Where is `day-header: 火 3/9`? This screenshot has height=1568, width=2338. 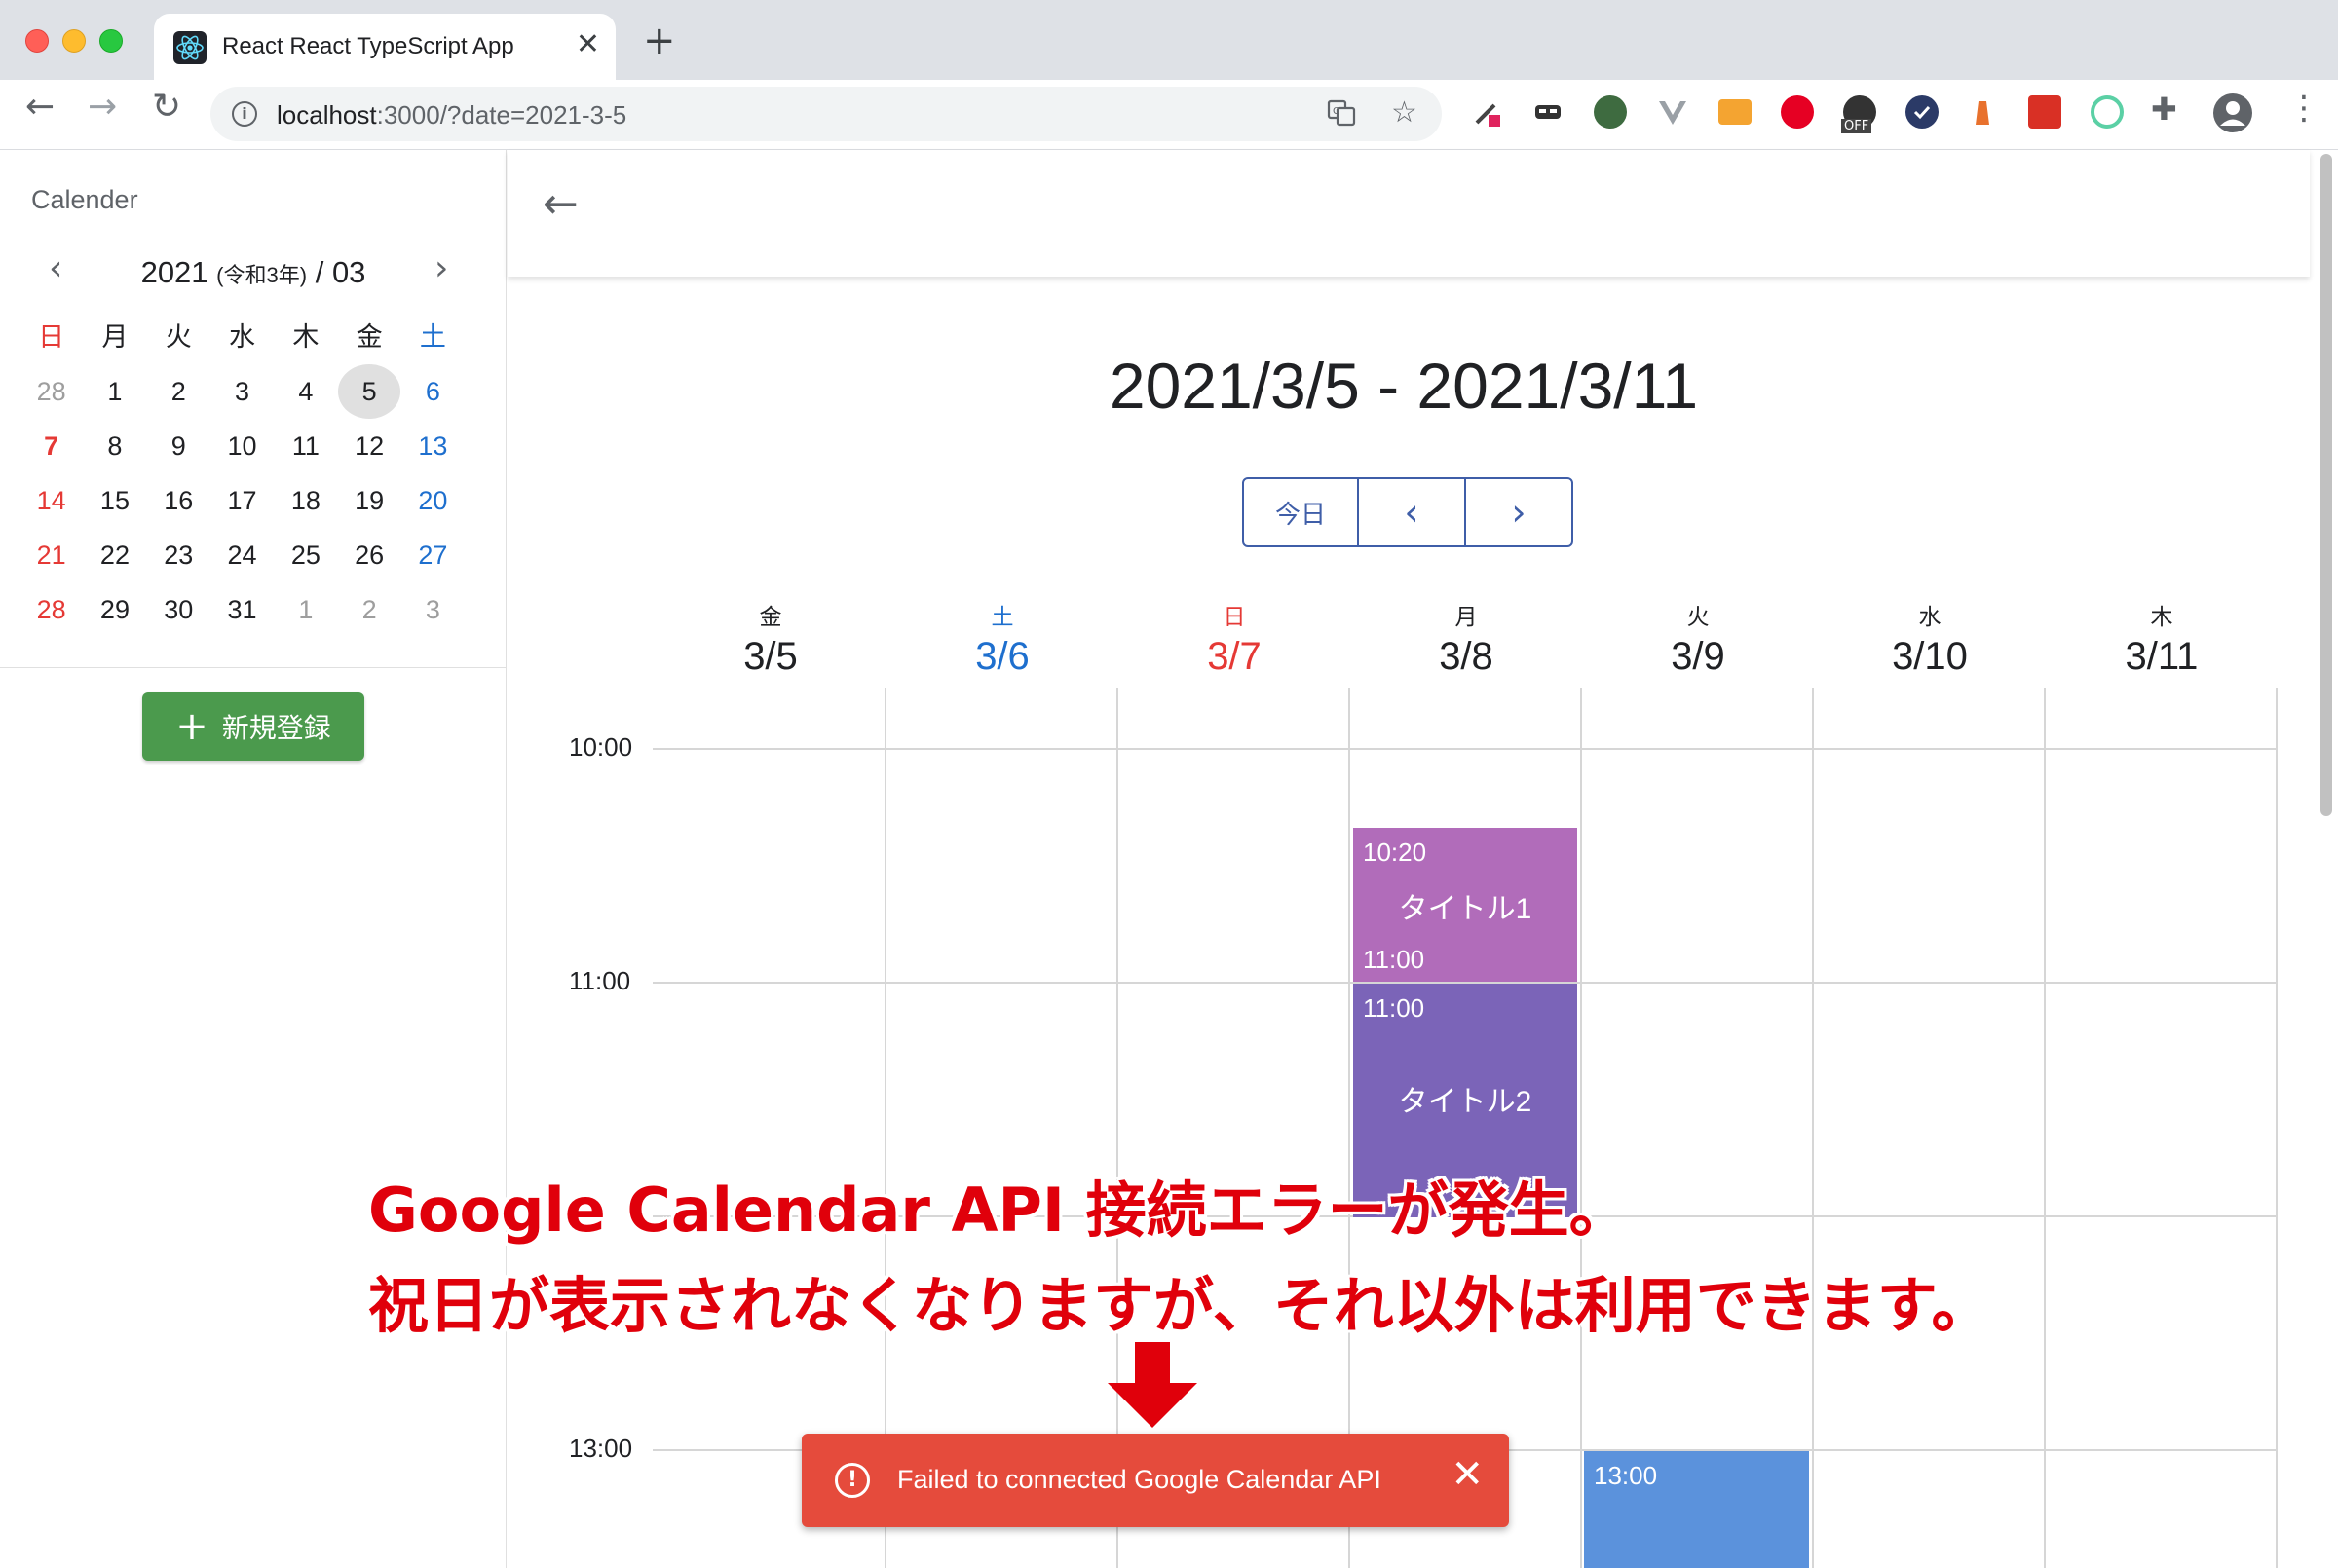 day-header: 火 3/9 is located at coordinates (1698, 638).